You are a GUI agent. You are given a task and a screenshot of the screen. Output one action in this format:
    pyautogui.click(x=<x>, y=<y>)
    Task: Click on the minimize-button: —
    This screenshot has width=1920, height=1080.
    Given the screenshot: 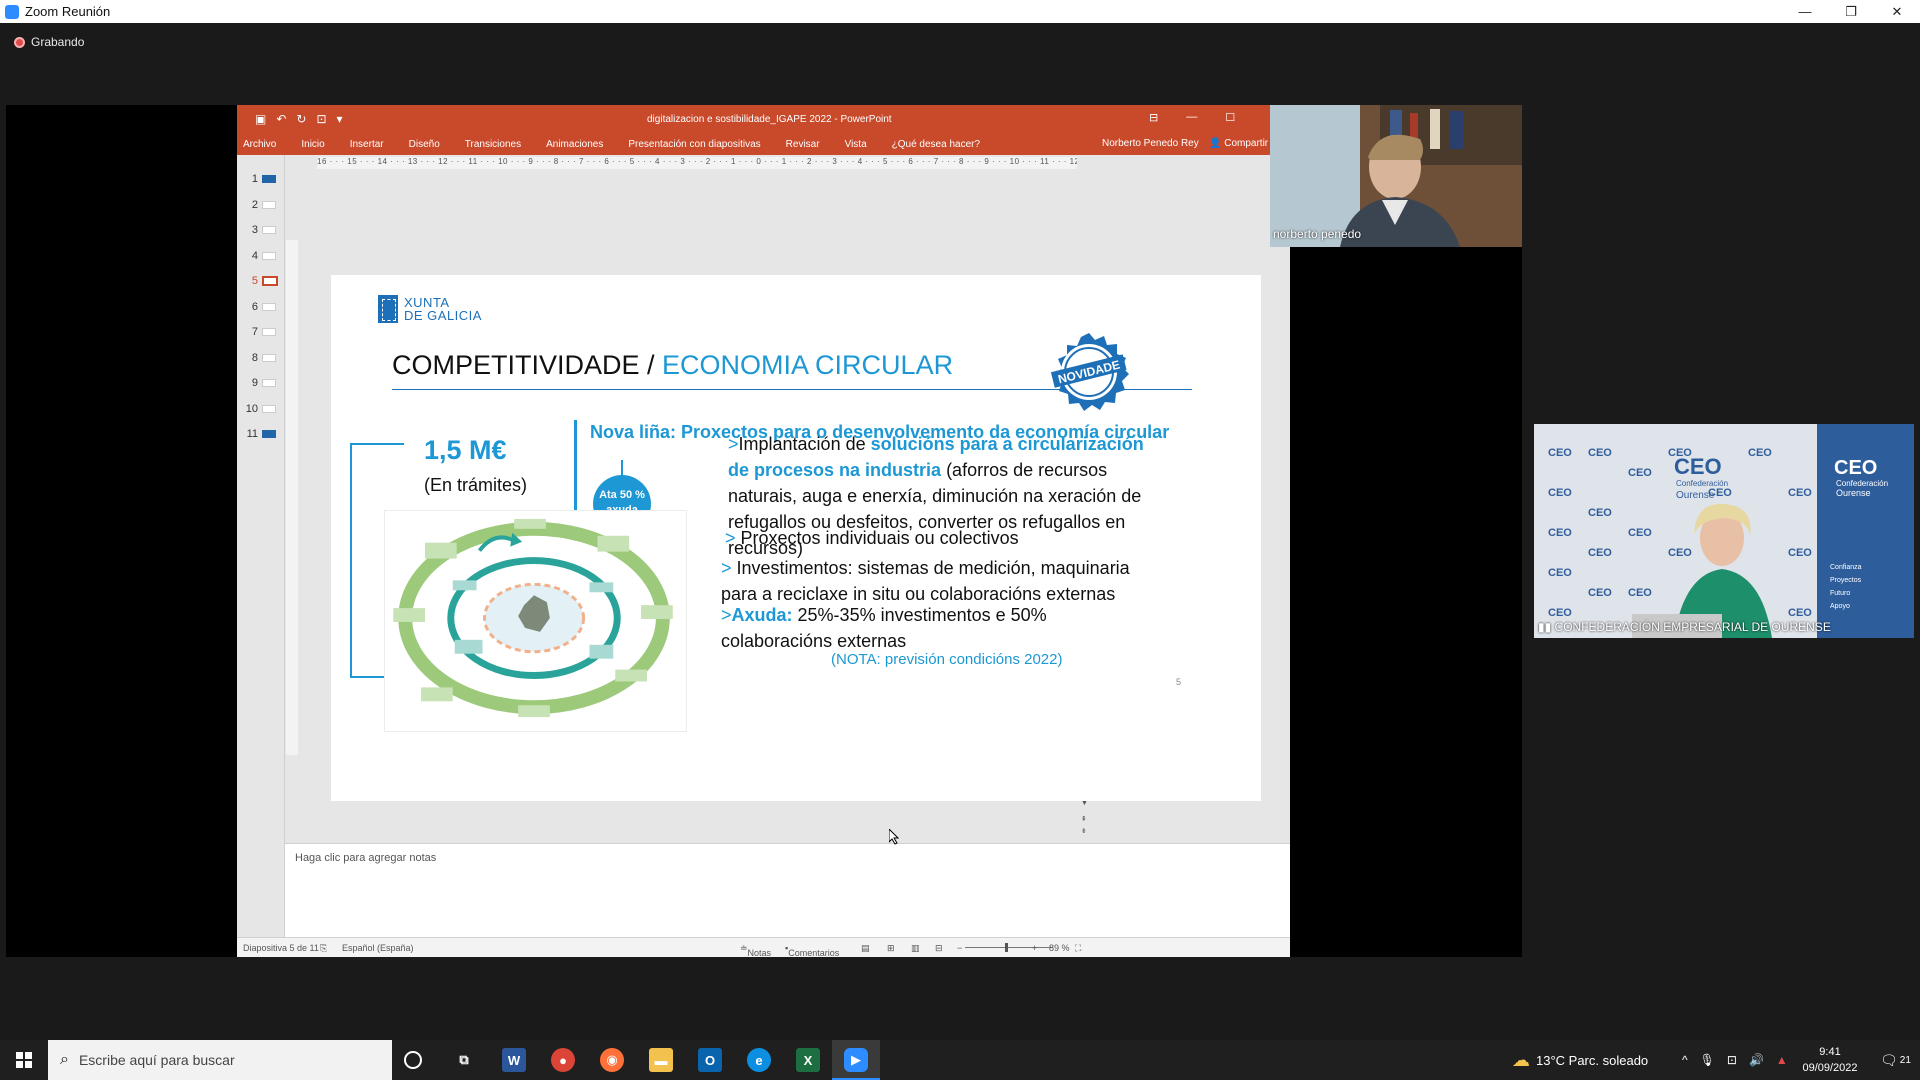 What is the action you would take?
    pyautogui.click(x=1805, y=11)
    